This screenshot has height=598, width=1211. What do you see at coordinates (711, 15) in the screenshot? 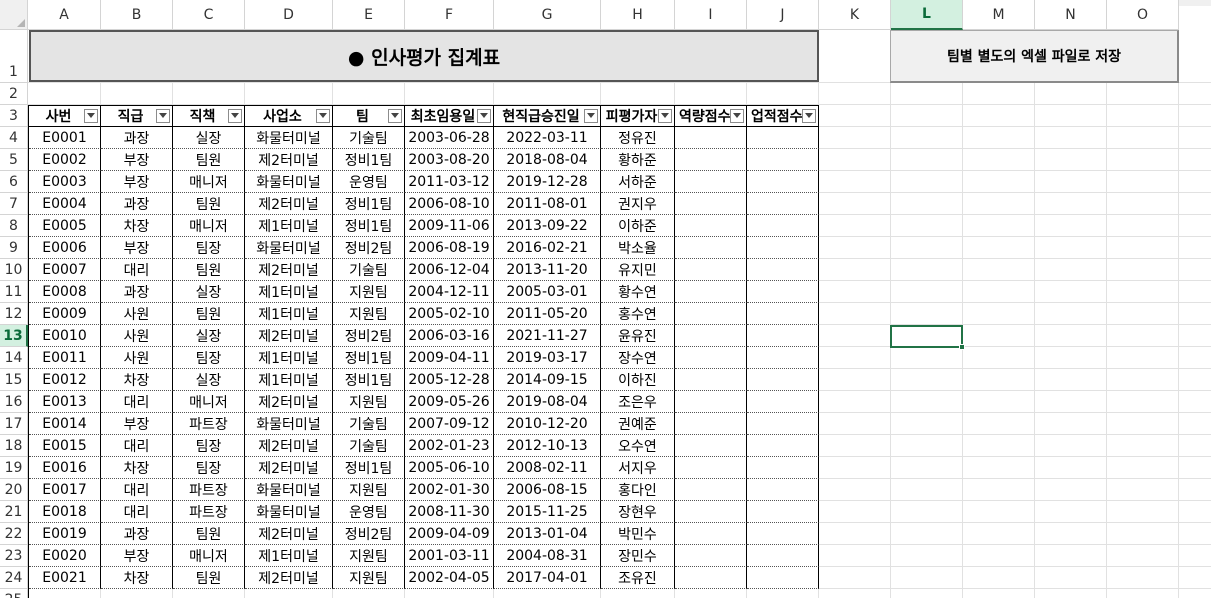
I see `column-header: I` at bounding box center [711, 15].